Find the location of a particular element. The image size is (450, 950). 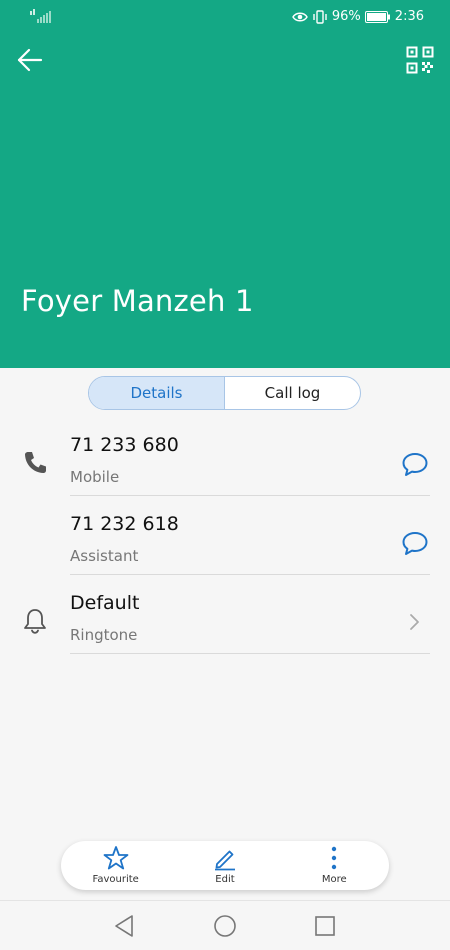

phone-row-mobile: 71 233 680 Mobile is located at coordinates (225, 465).